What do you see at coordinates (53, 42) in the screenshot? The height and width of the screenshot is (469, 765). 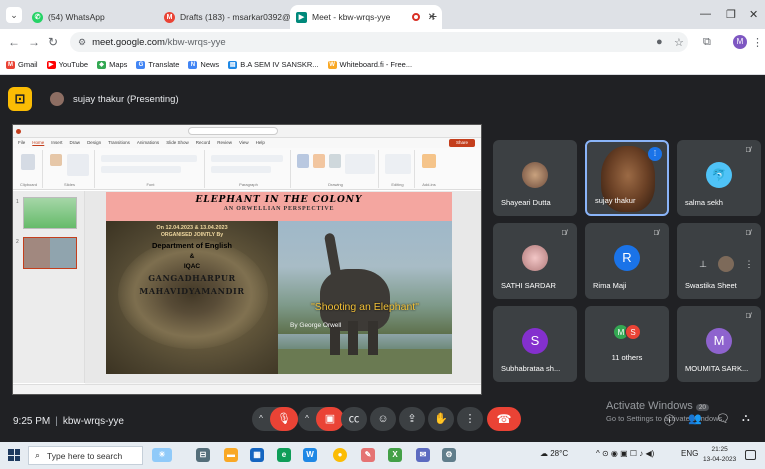 I see `reload-icon: ↻` at bounding box center [53, 42].